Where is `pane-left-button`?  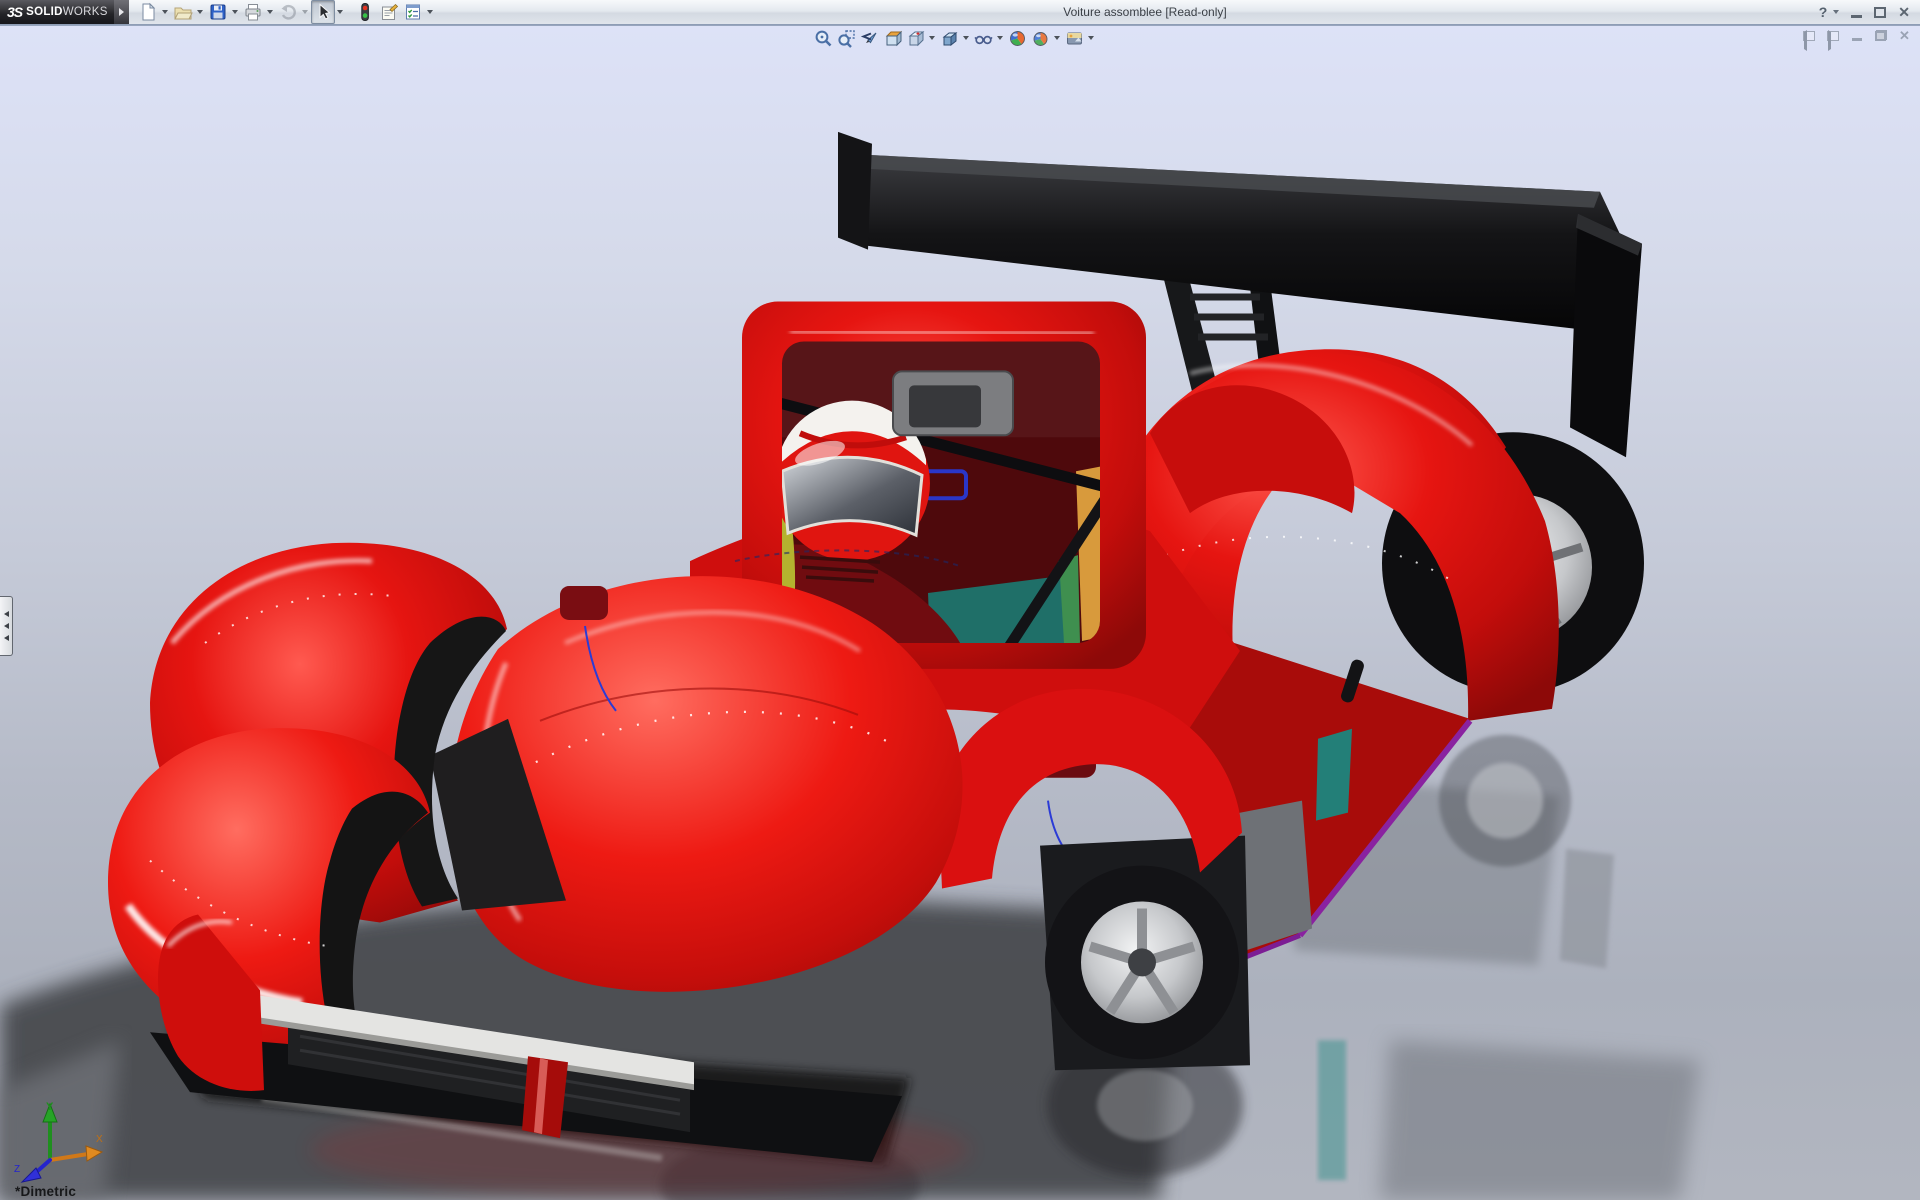
pane-left-button is located at coordinates (1808, 40).